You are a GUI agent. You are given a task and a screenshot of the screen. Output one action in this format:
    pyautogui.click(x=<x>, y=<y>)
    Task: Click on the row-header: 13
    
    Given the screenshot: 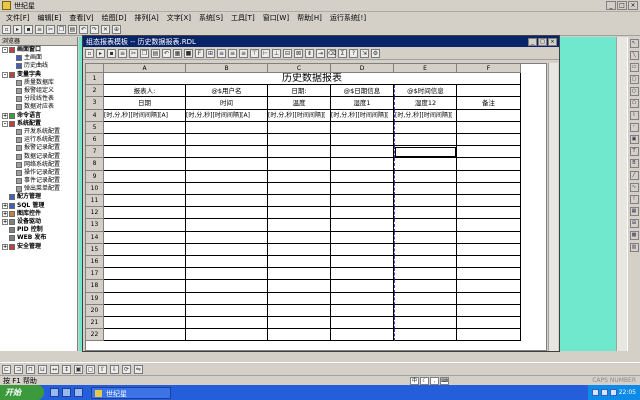 What is the action you would take?
    pyautogui.click(x=95, y=225)
    